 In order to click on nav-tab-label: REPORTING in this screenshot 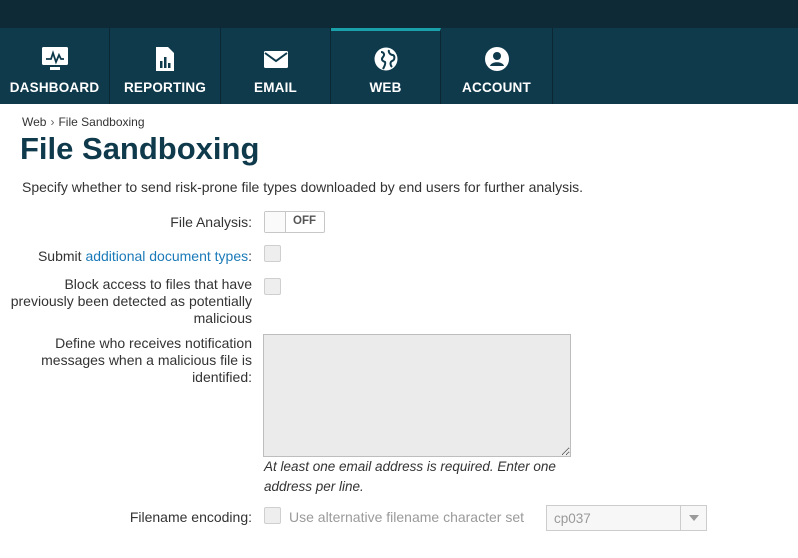, I will do `click(165, 87)`.